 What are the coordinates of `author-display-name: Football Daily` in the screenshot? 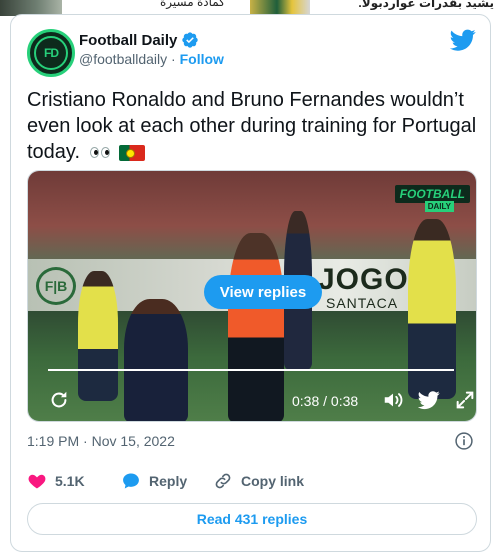 It's located at (128, 40).